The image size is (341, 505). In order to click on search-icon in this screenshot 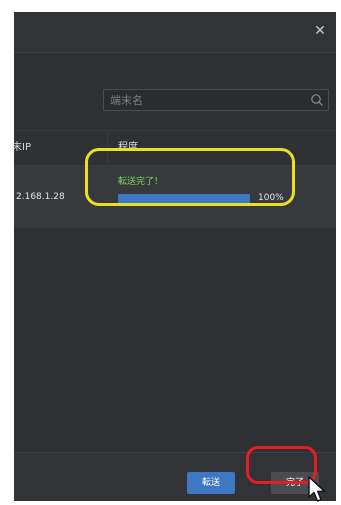, I will do `click(317, 100)`.